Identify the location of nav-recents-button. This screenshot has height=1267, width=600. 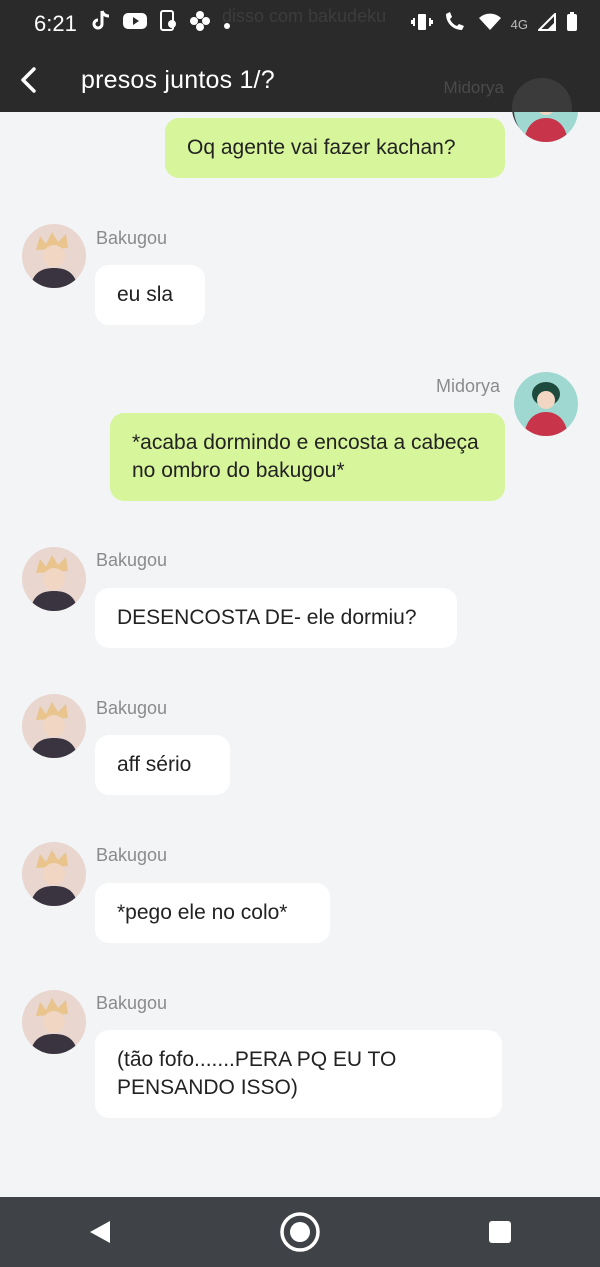
(500, 1232).